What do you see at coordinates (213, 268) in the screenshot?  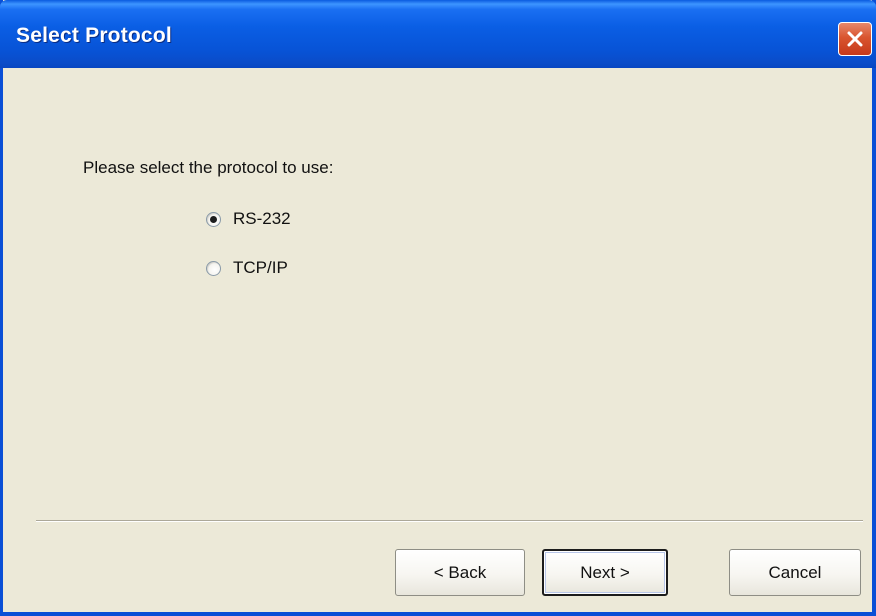 I see `radio-button-tcpip` at bounding box center [213, 268].